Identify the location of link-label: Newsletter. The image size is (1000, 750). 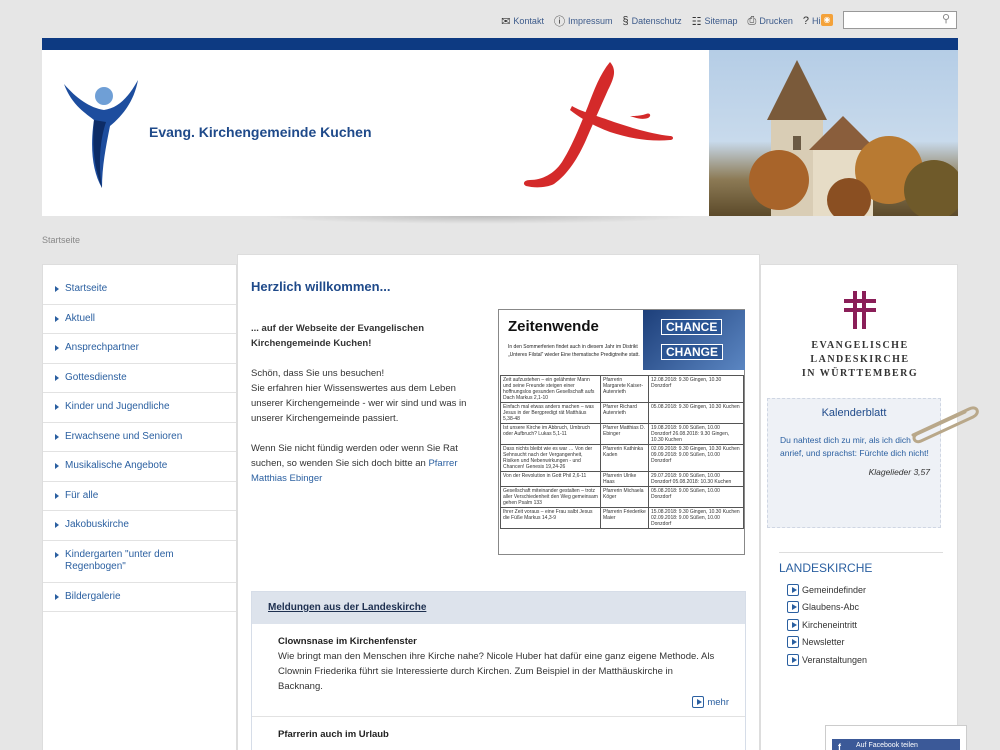
(823, 642).